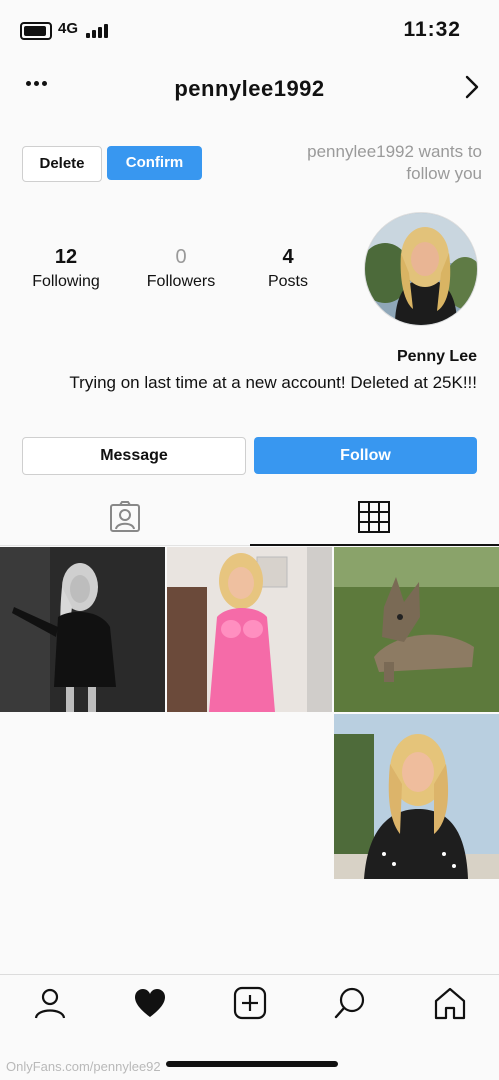 The image size is (499, 1080). I want to click on followers-count: 0, so click(181, 257).